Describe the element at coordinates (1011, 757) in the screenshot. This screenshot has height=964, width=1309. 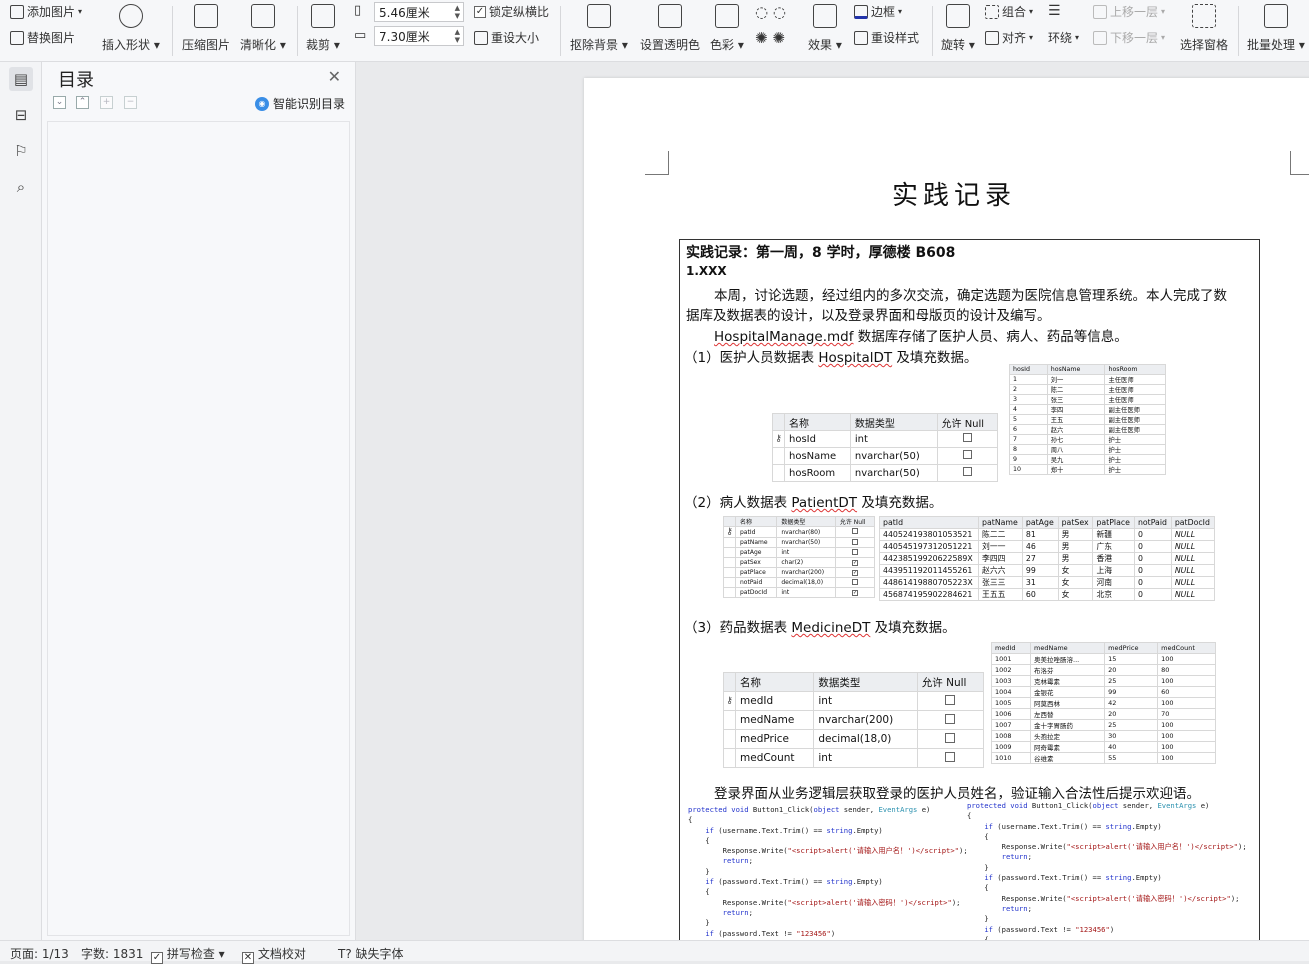
I see `grid-cell: 1010` at that location.